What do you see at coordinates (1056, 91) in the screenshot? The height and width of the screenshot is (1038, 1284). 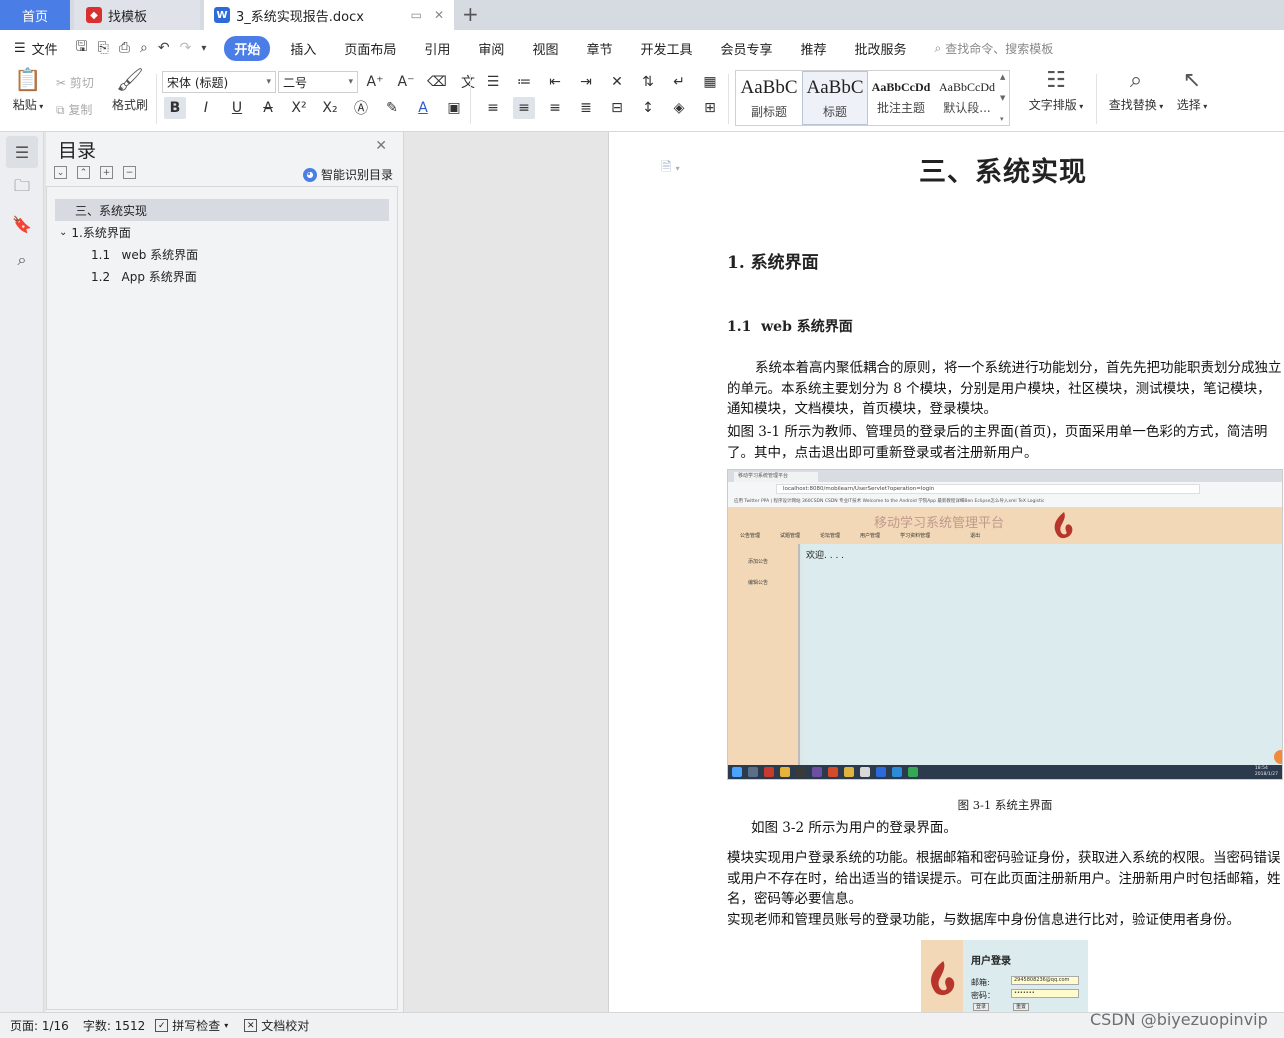 I see `text-layout-button: ☷ 文字排版 ▾` at bounding box center [1056, 91].